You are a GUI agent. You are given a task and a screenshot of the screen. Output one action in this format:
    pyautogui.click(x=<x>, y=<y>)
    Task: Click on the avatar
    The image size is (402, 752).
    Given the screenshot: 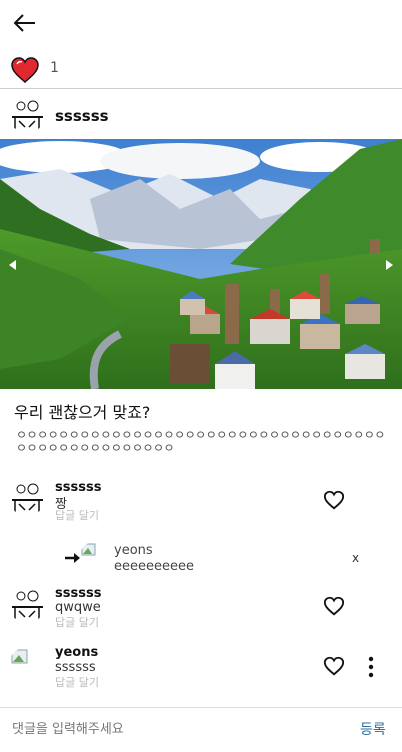 What is the action you would take?
    pyautogui.click(x=27, y=115)
    